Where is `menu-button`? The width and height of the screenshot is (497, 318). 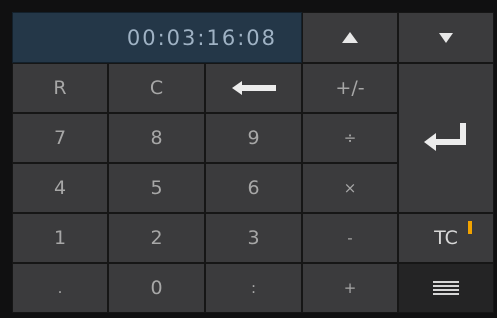
menu-button is located at coordinates (446, 288).